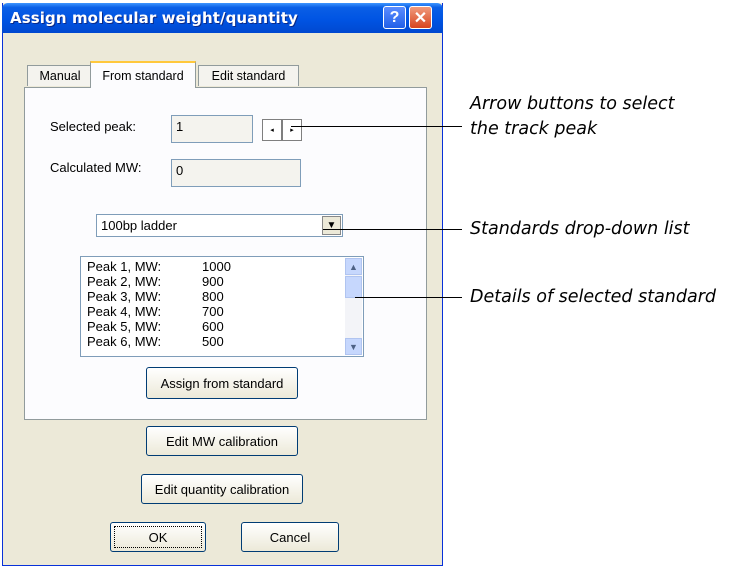 The width and height of the screenshot is (752, 568). I want to click on next-peak-button: ▸, so click(292, 130).